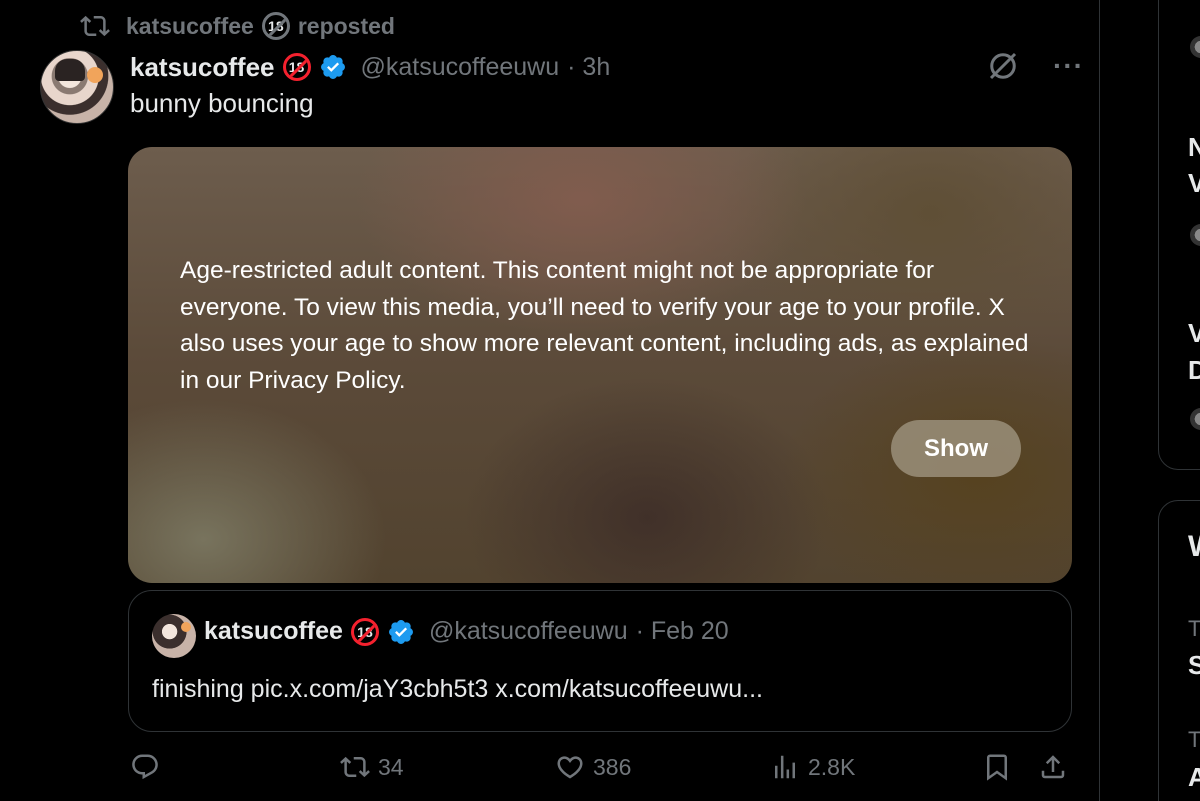 The width and height of the screenshot is (1200, 801). Describe the element at coordinates (1194, 547) in the screenshot. I see `sidebar-heading: W` at that location.